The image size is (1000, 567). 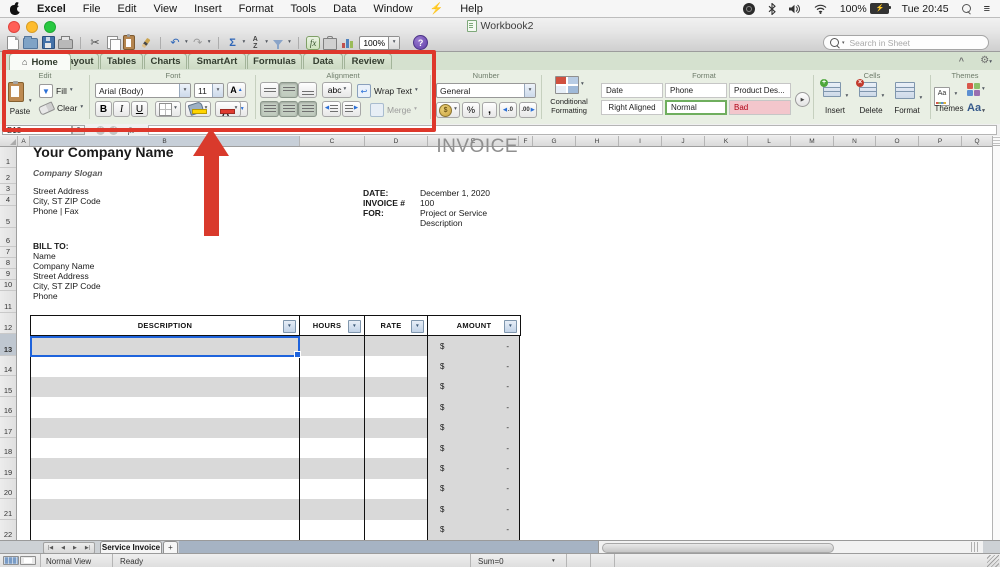 What do you see at coordinates (508, 110) in the screenshot?
I see `increase-decimal-button: ◀ .0` at bounding box center [508, 110].